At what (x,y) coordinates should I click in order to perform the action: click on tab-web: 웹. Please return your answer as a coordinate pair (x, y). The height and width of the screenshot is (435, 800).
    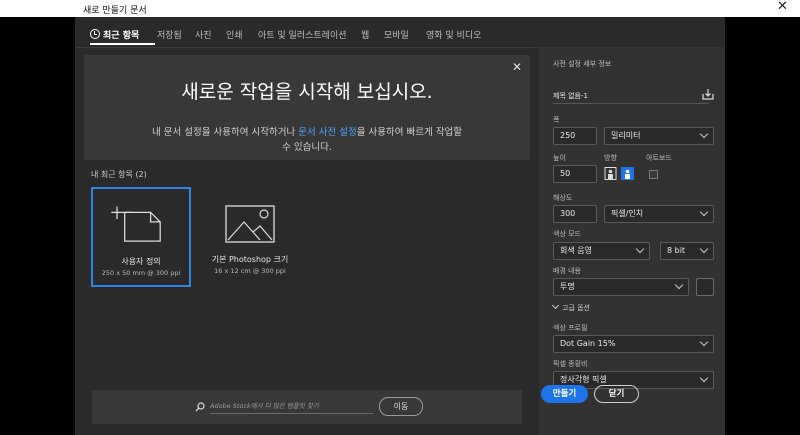
    Looking at the image, I should click on (365, 34).